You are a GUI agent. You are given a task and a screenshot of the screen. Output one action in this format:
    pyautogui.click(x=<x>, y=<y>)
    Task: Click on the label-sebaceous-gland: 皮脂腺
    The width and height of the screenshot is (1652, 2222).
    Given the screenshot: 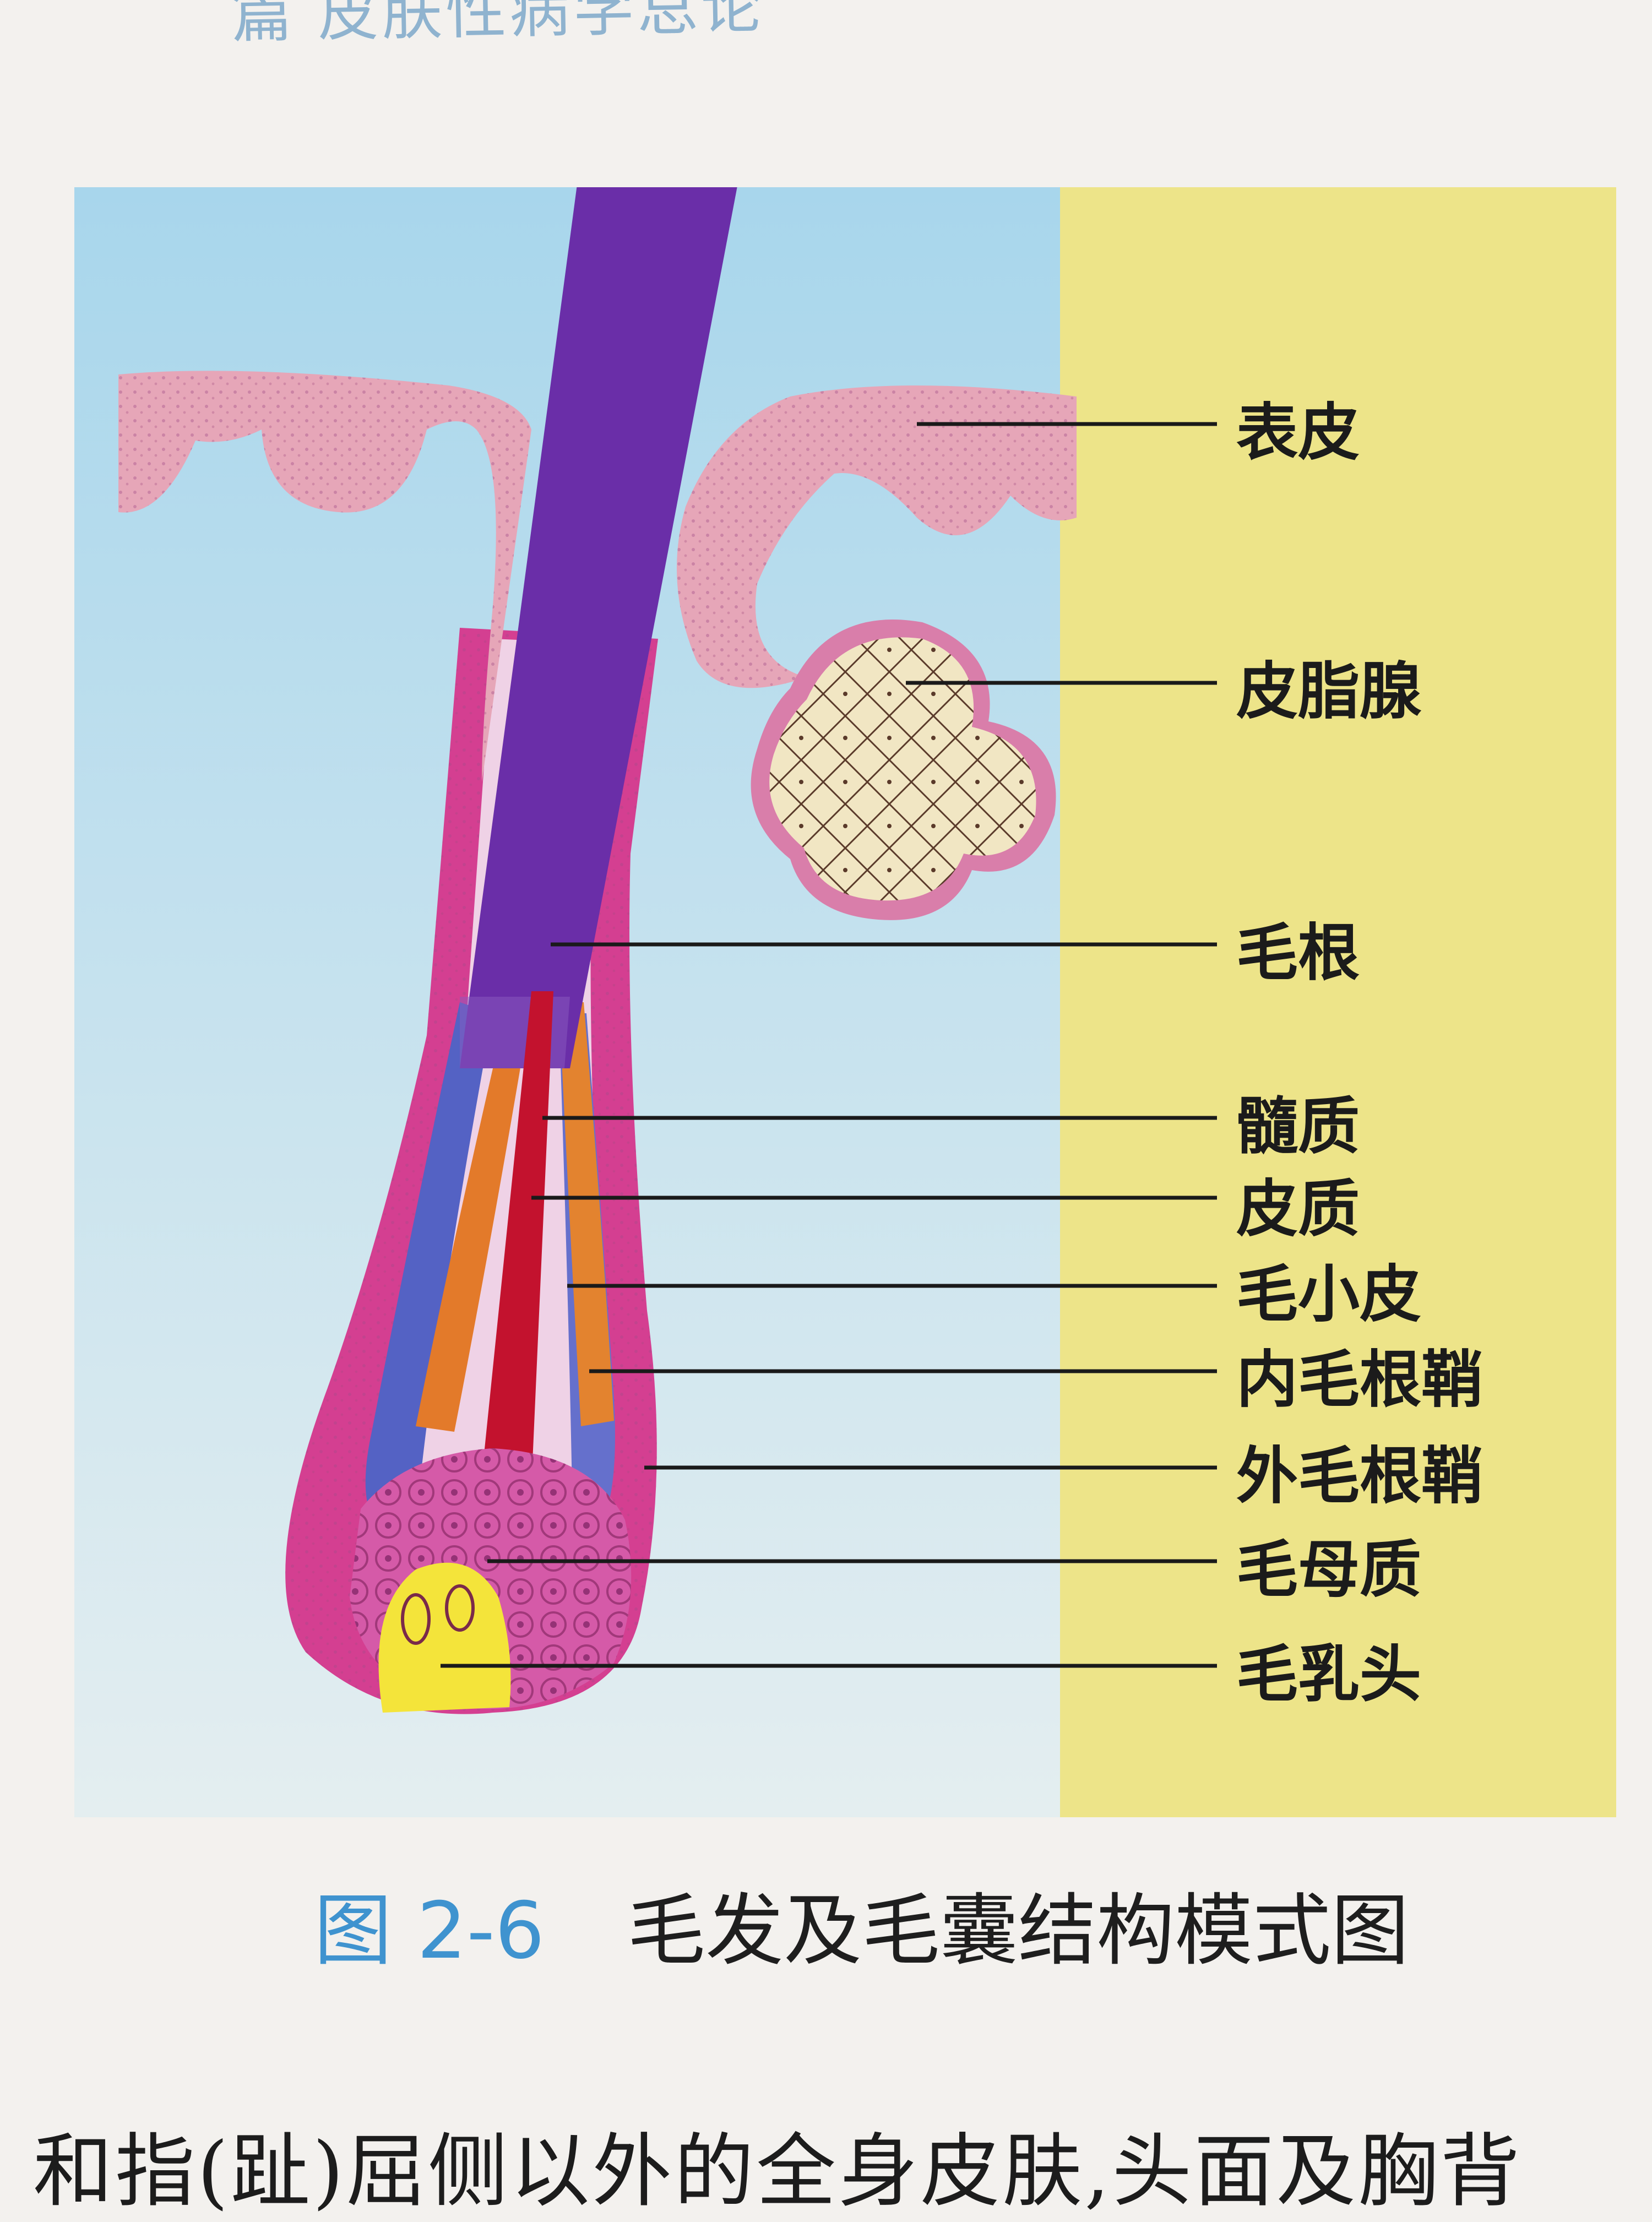 What is the action you would take?
    pyautogui.click(x=1328, y=691)
    